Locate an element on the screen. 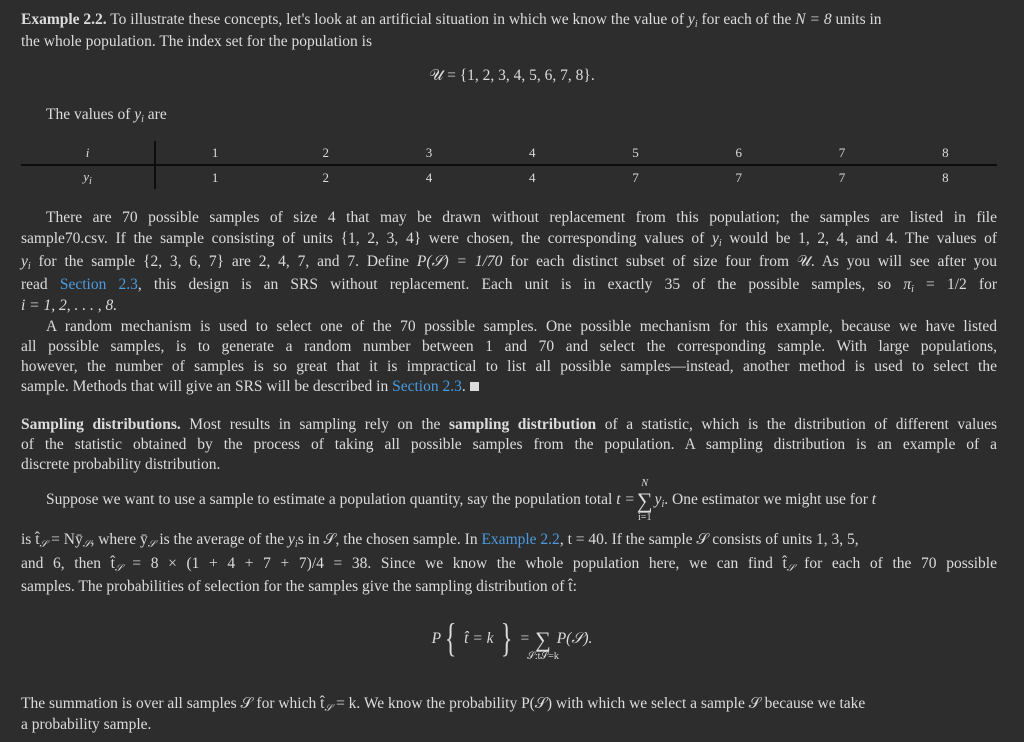 This screenshot has height=742, width=1024. right-brace: } is located at coordinates (507, 637).